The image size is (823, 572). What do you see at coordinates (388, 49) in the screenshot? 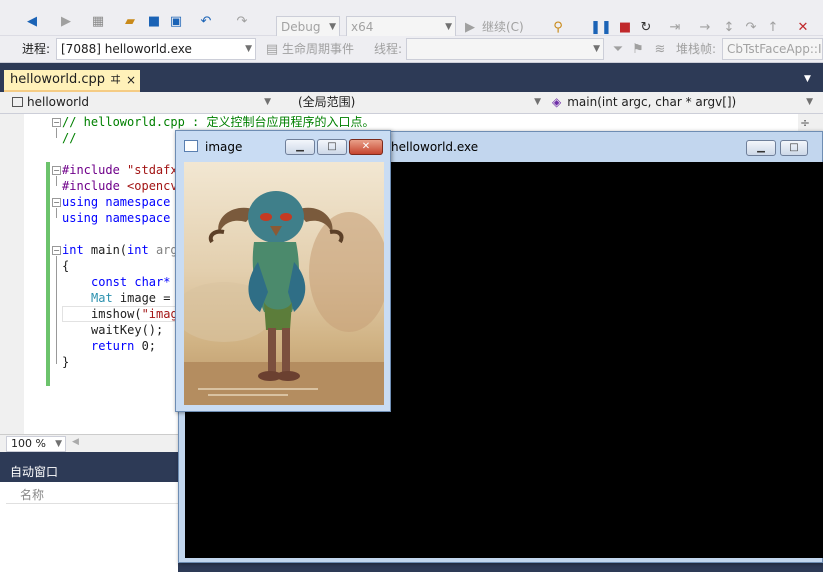
I see `thread-label: 线程:` at bounding box center [388, 49].